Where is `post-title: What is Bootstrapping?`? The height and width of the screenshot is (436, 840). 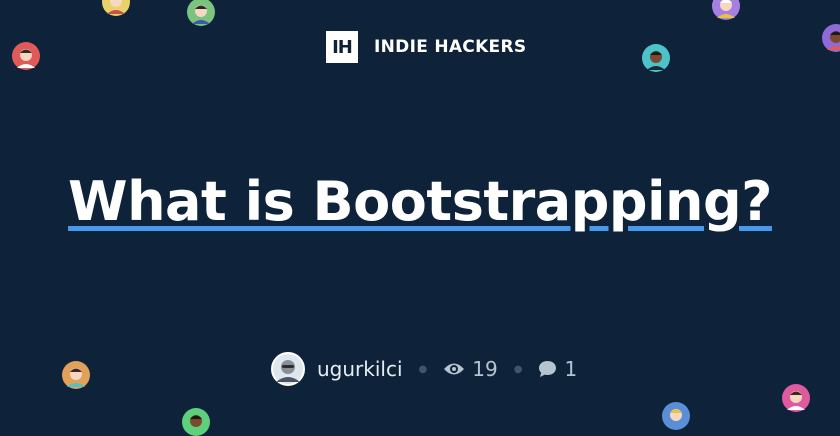
post-title: What is Bootstrapping? is located at coordinates (420, 201).